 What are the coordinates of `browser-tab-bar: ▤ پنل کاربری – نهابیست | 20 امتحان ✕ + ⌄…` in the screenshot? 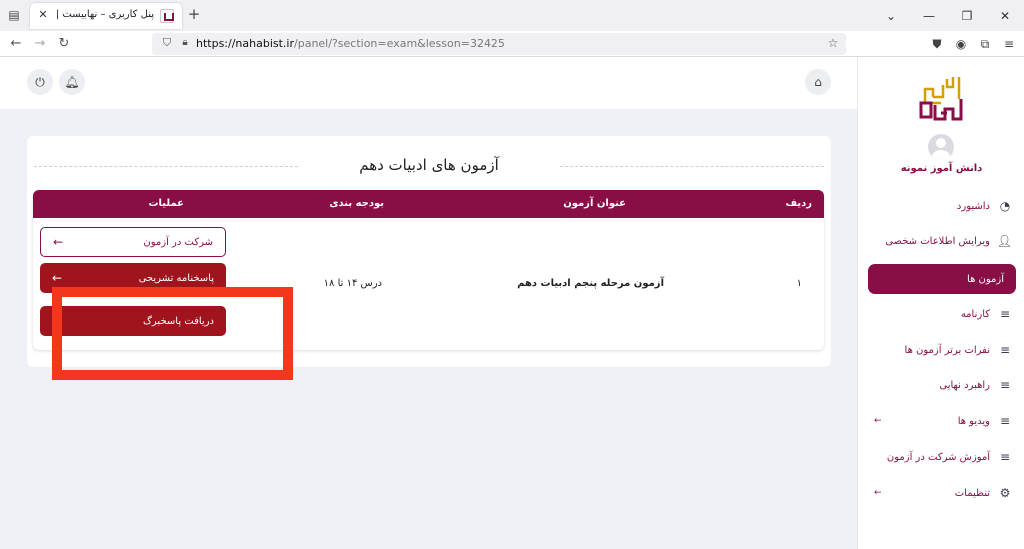 It's located at (512, 15).